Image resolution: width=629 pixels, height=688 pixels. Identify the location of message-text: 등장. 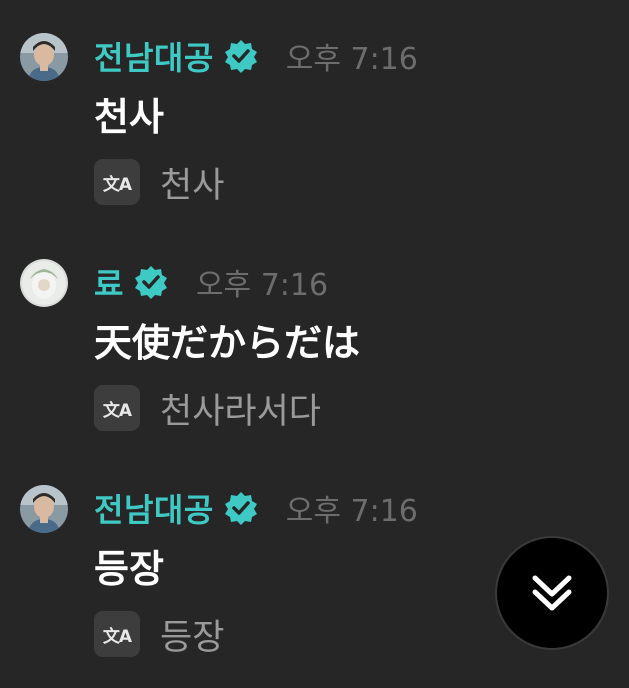
(129, 569).